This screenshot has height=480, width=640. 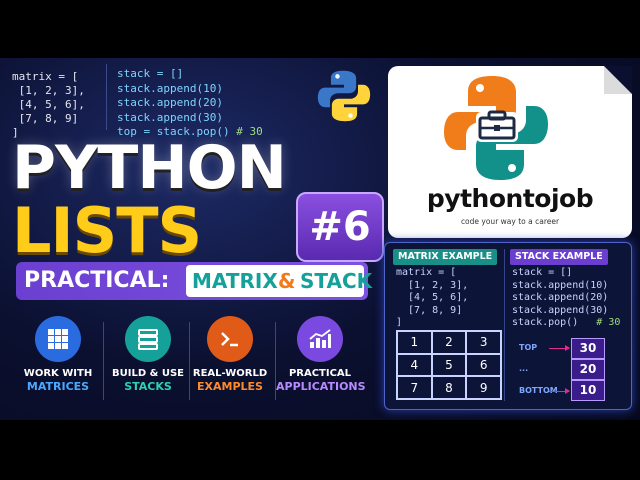 I want to click on matrix-cell: 3, so click(x=483, y=342).